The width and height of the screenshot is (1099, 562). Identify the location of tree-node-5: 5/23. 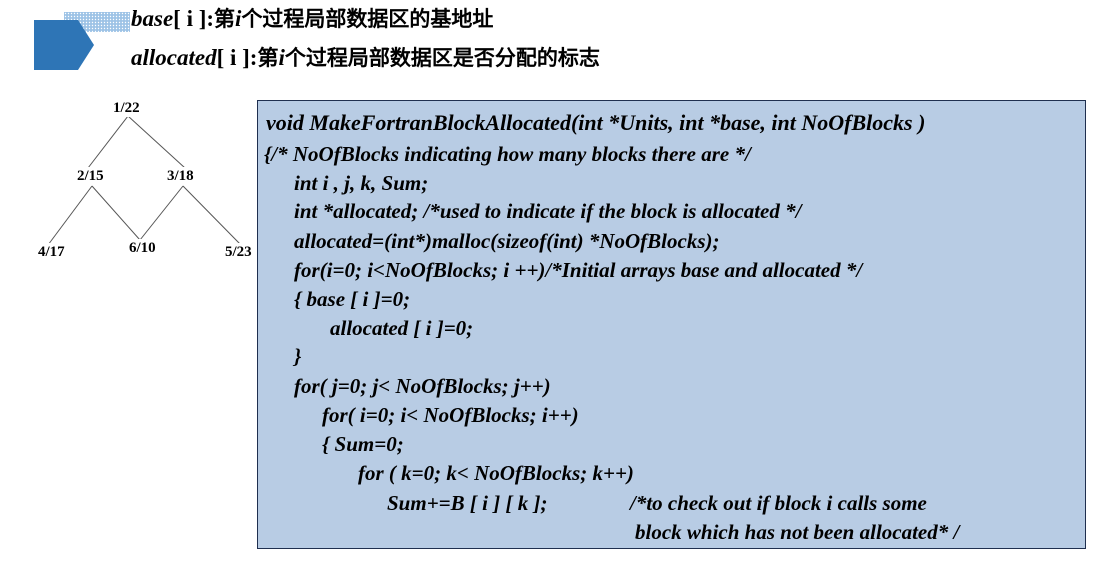
(238, 252).